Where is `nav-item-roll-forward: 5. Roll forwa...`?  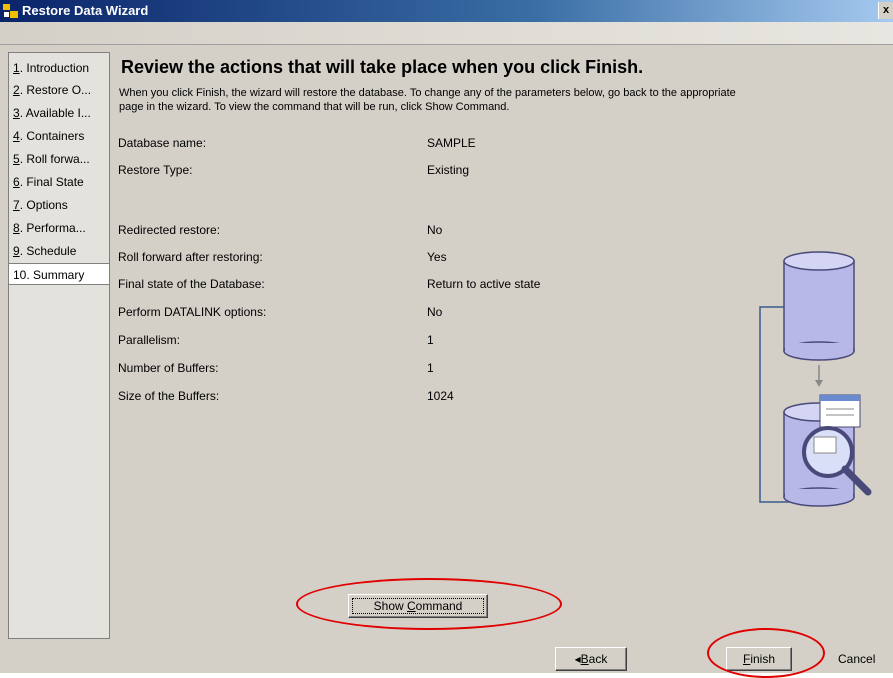
nav-item-roll-forward: 5. Roll forwa... is located at coordinates (59, 159).